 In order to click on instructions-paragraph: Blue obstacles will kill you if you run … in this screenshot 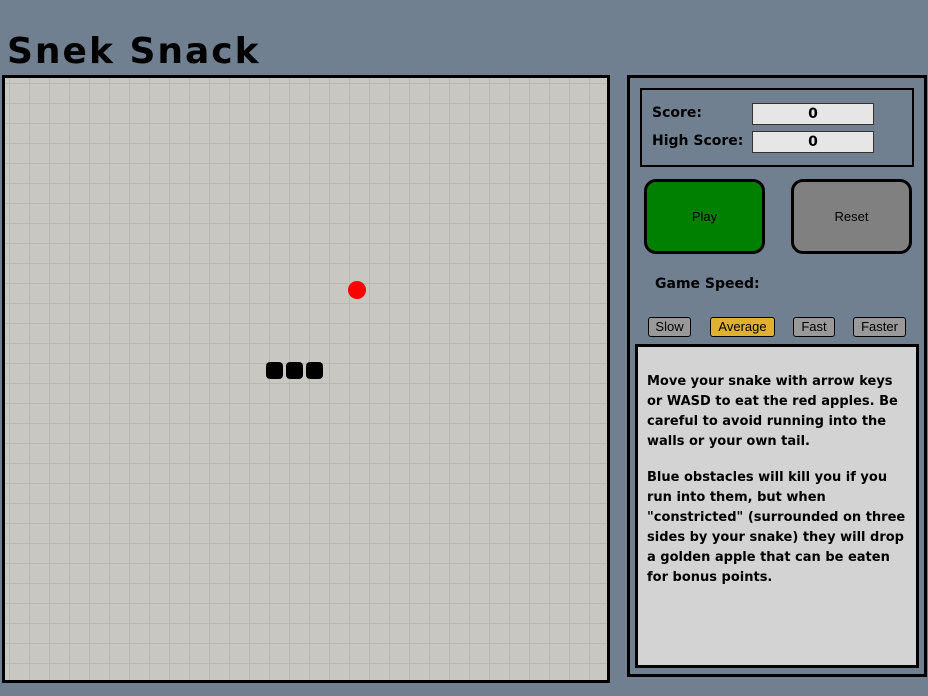, I will do `click(776, 527)`.